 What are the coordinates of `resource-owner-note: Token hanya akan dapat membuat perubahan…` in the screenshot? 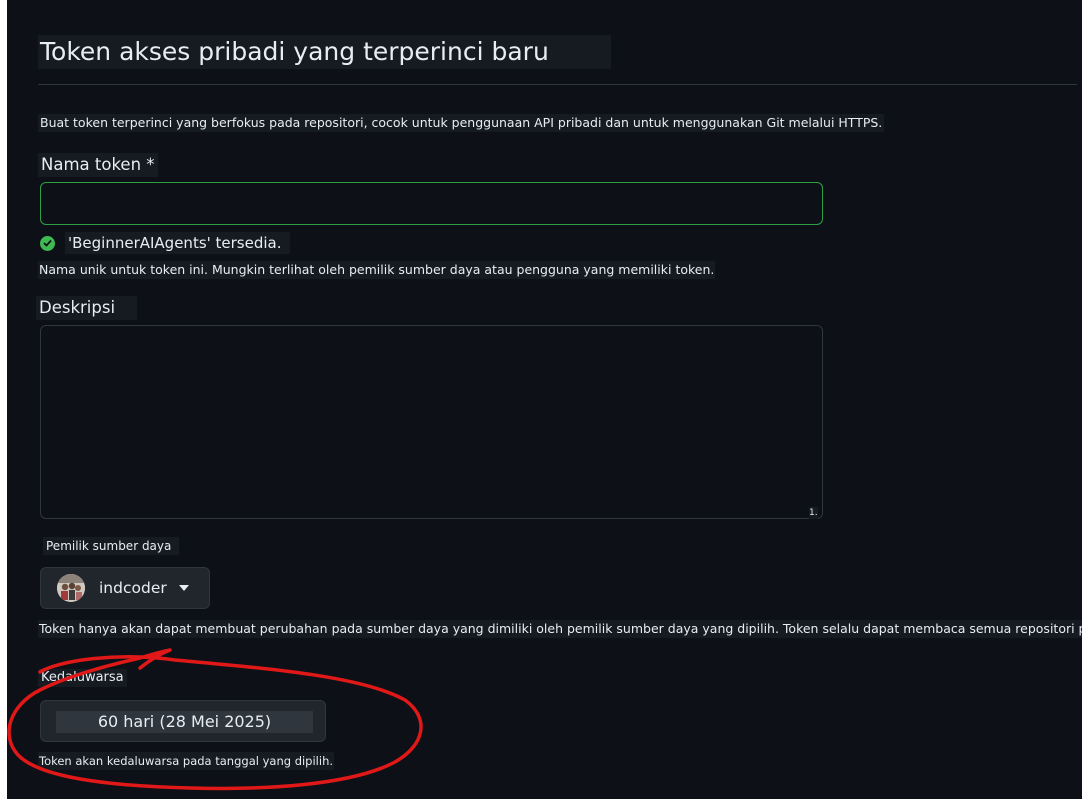 It's located at (560, 629).